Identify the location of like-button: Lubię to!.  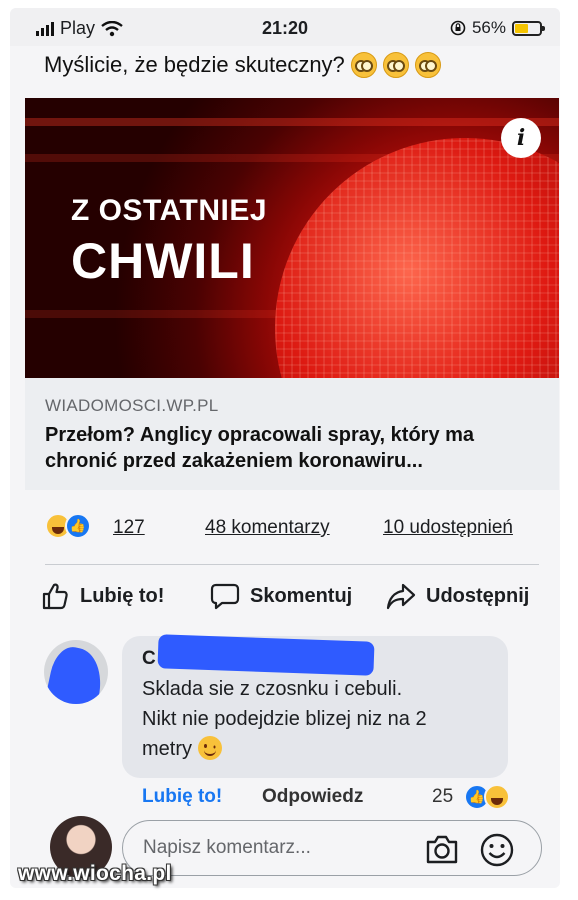
(102, 596).